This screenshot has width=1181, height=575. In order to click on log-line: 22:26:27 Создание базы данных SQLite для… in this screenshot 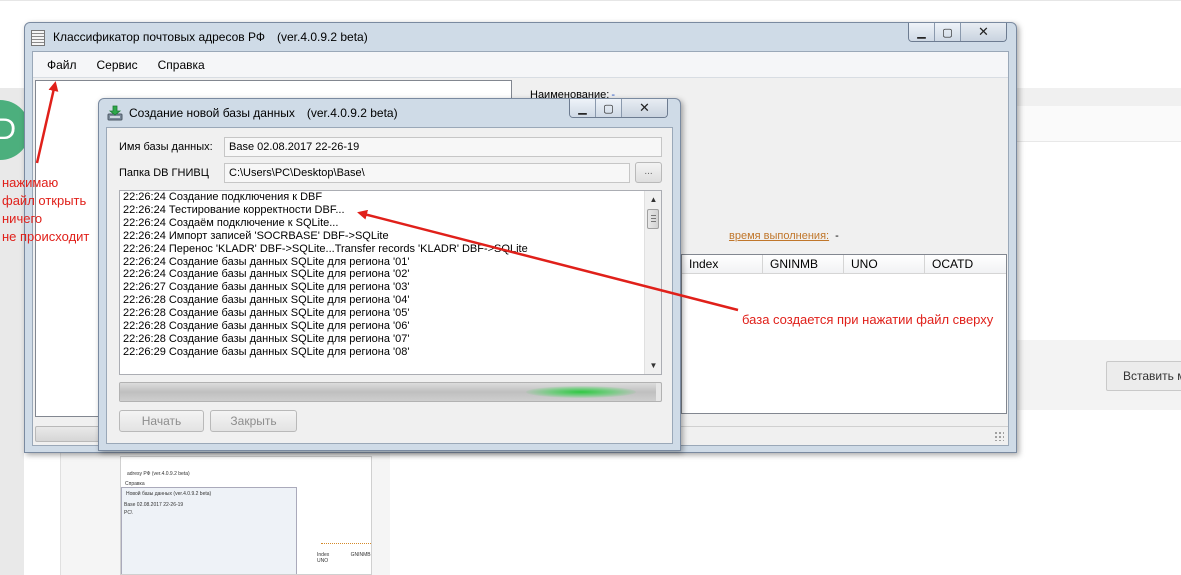, I will do `click(266, 287)`.